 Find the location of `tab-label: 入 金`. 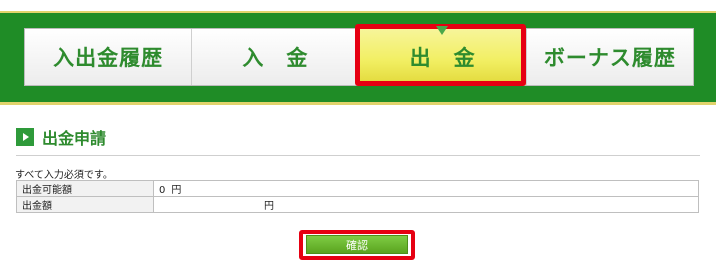

tab-label: 入 金 is located at coordinates (275, 58).